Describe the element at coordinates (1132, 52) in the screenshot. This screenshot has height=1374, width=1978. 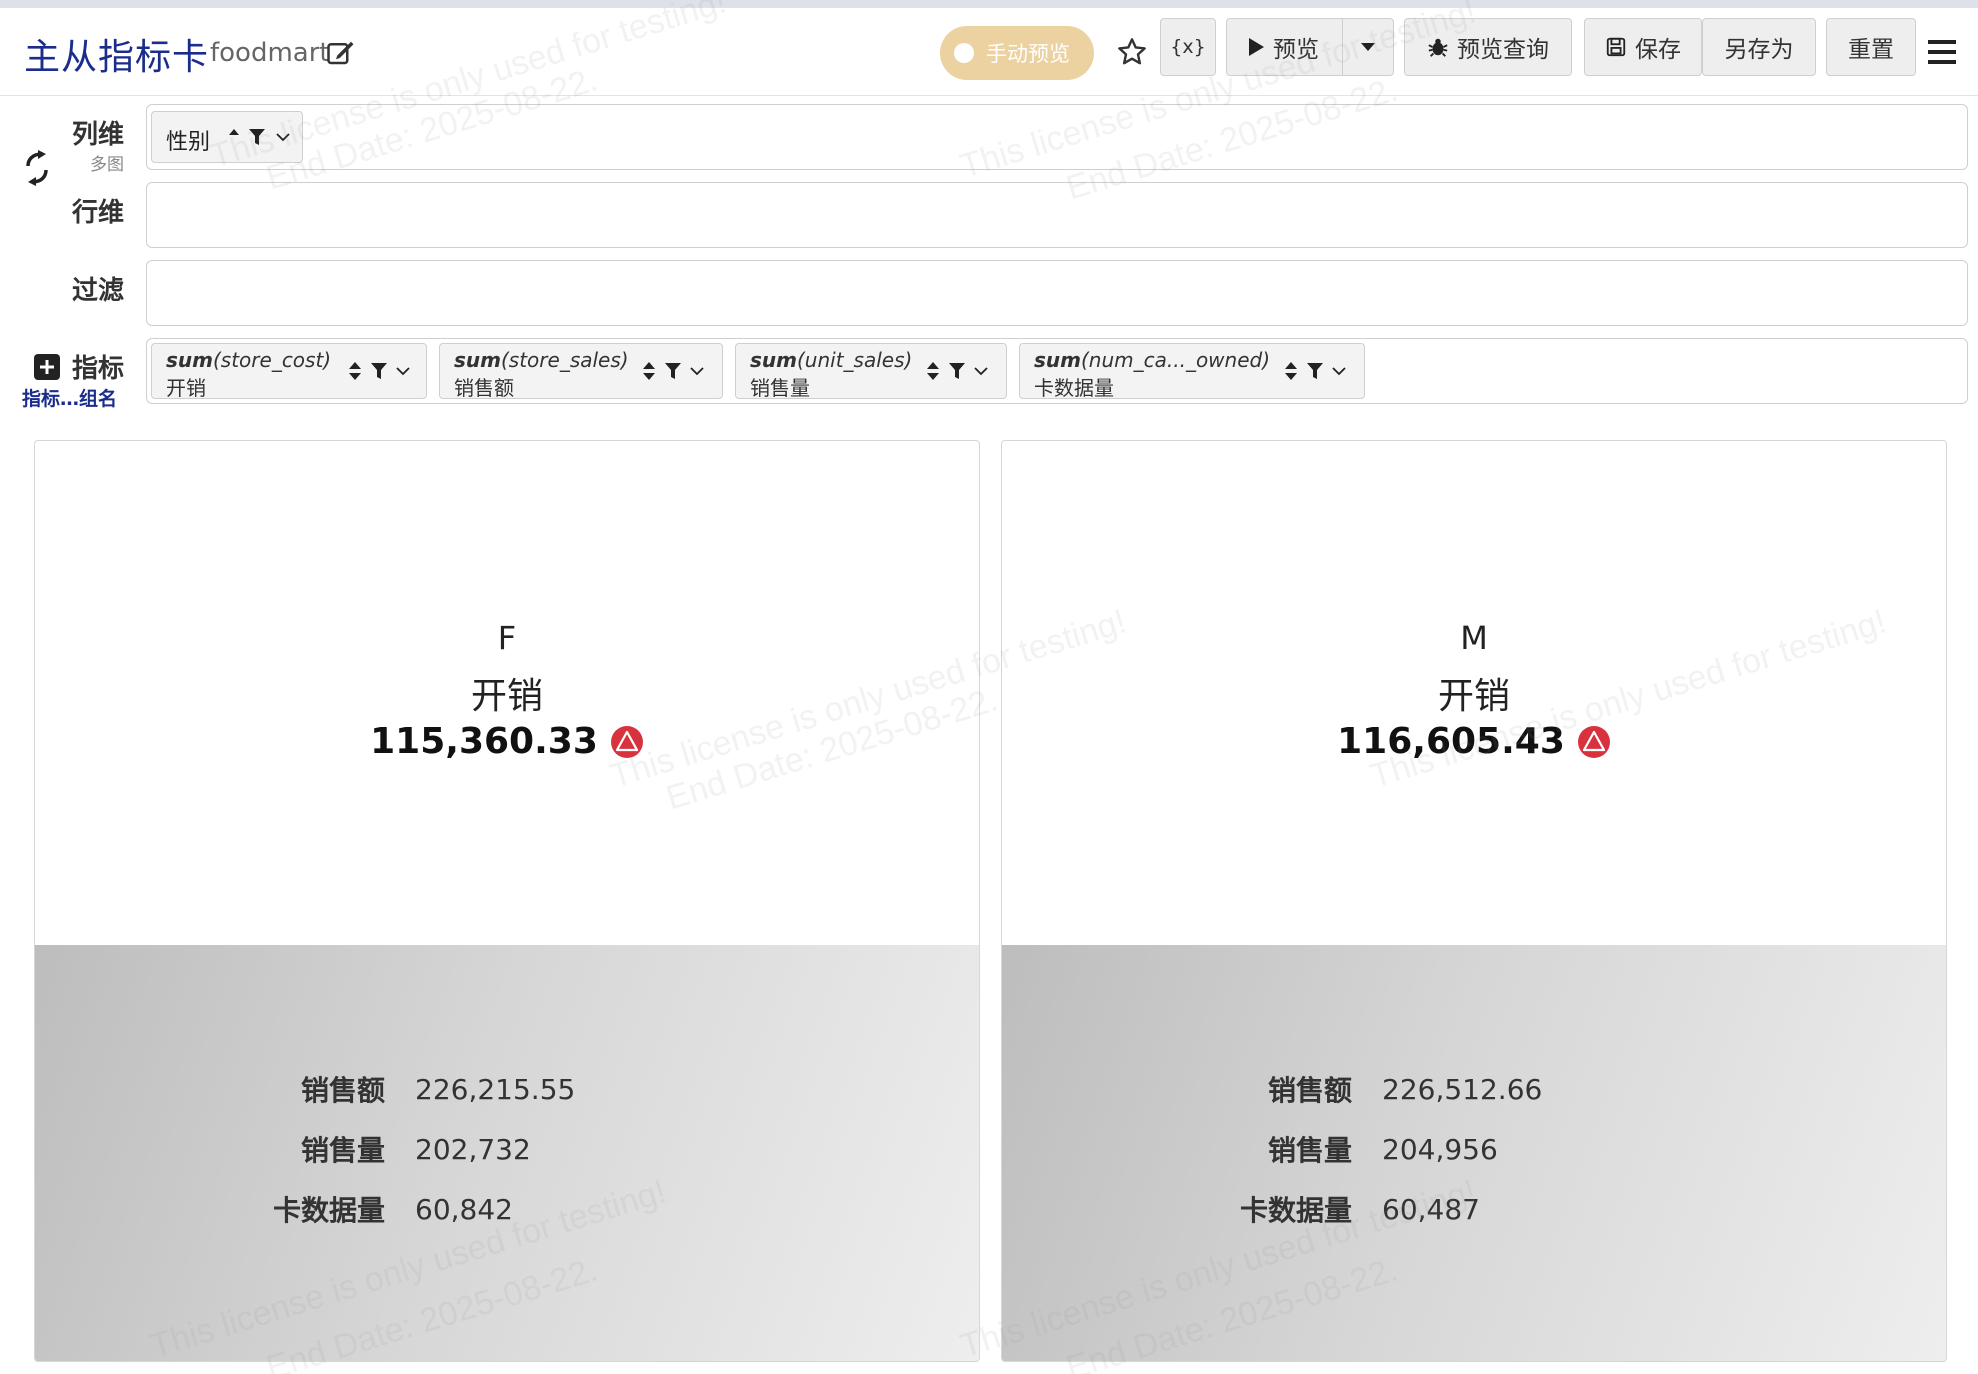
I see `star-icon` at that location.